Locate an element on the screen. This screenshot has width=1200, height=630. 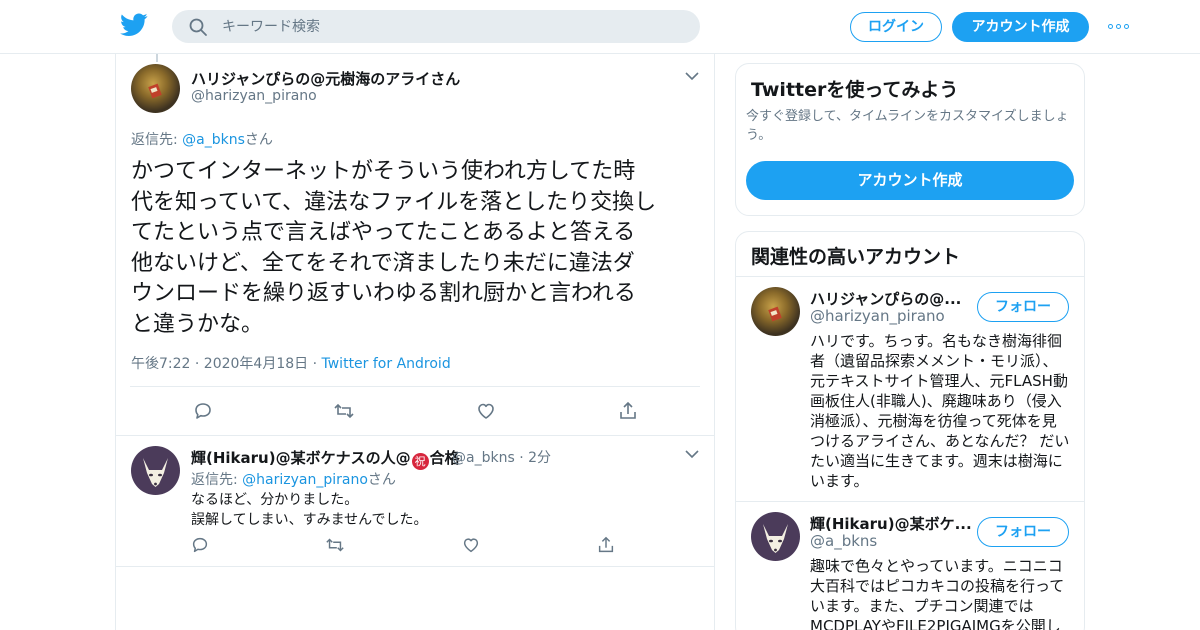
reply-text-line: 誤解してしまい、すみませんでした。 is located at coordinates (309, 520).